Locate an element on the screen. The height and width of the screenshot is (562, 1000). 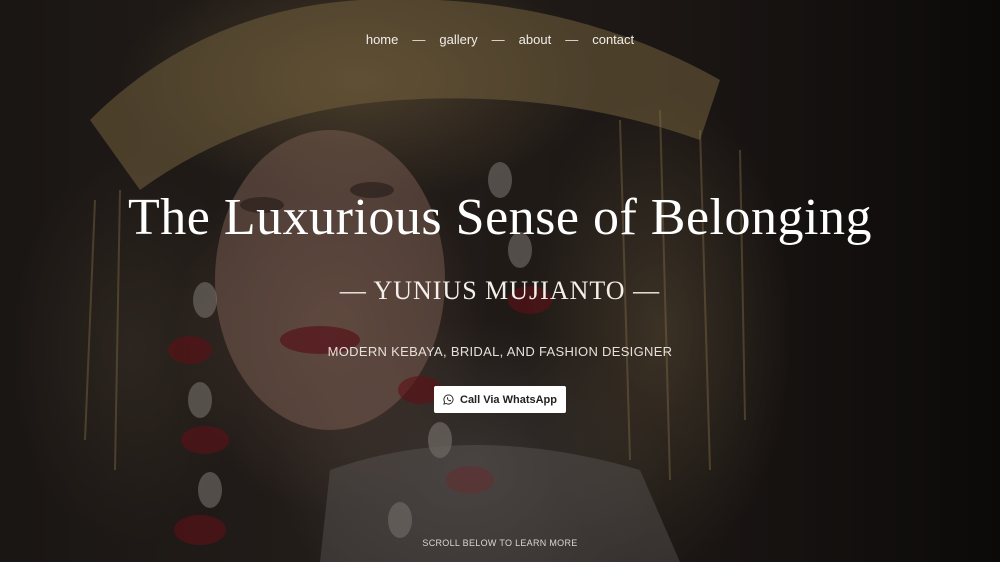
nav-item-gallery: gallery is located at coordinates (458, 39).